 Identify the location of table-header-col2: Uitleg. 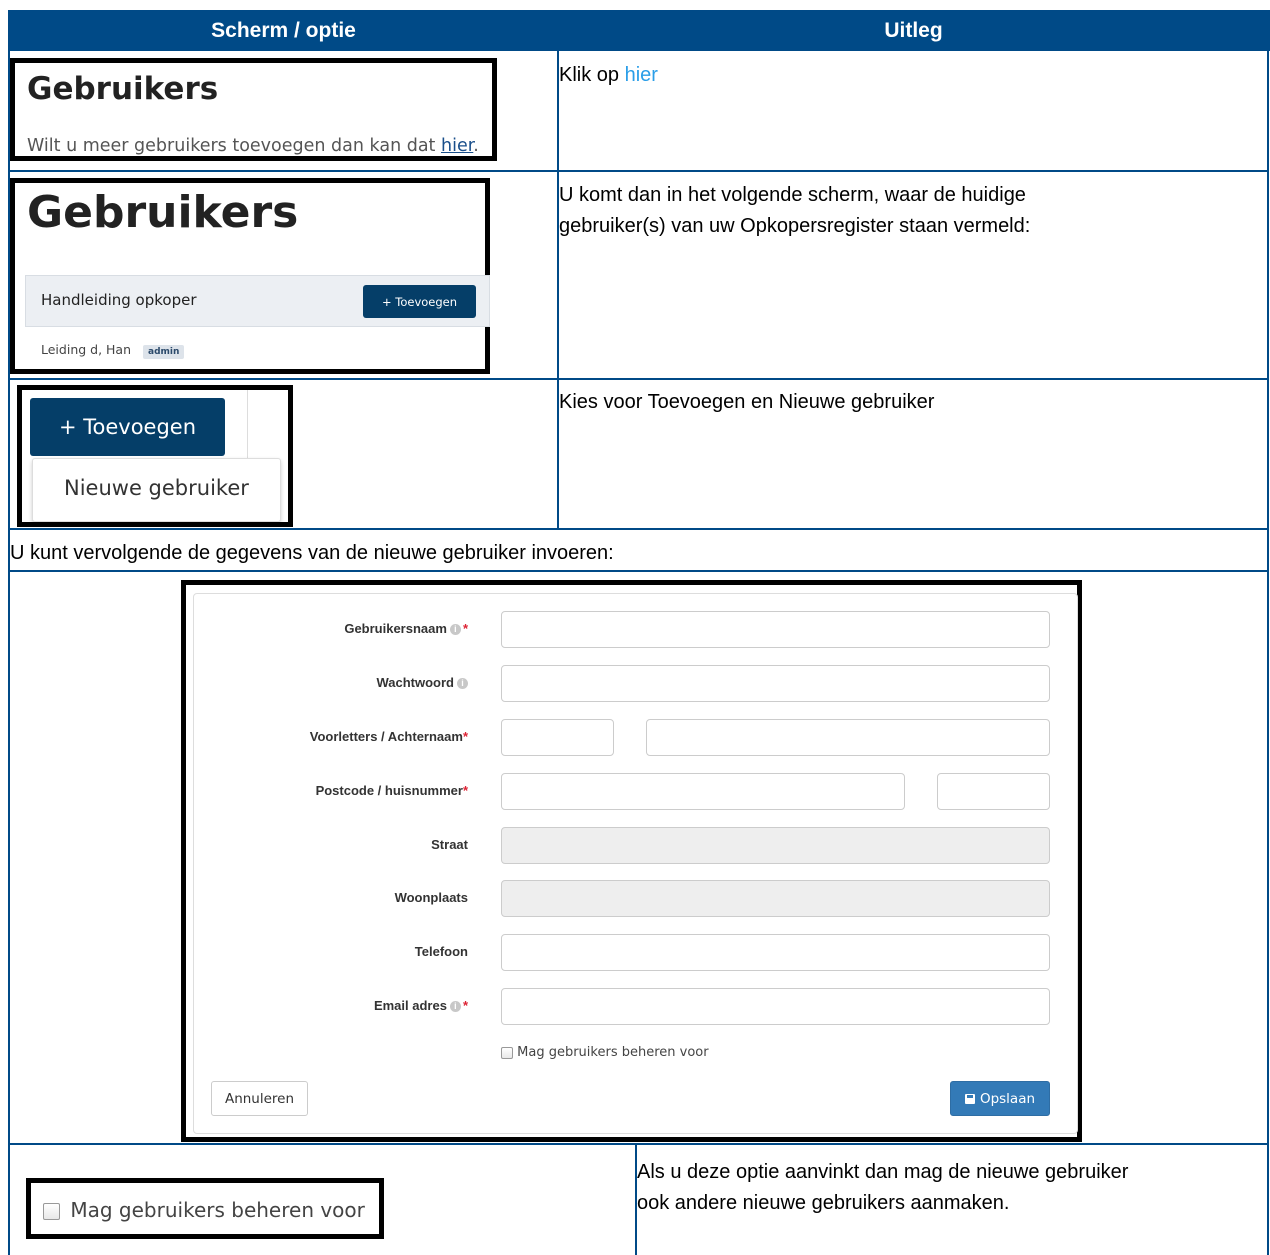
(913, 30).